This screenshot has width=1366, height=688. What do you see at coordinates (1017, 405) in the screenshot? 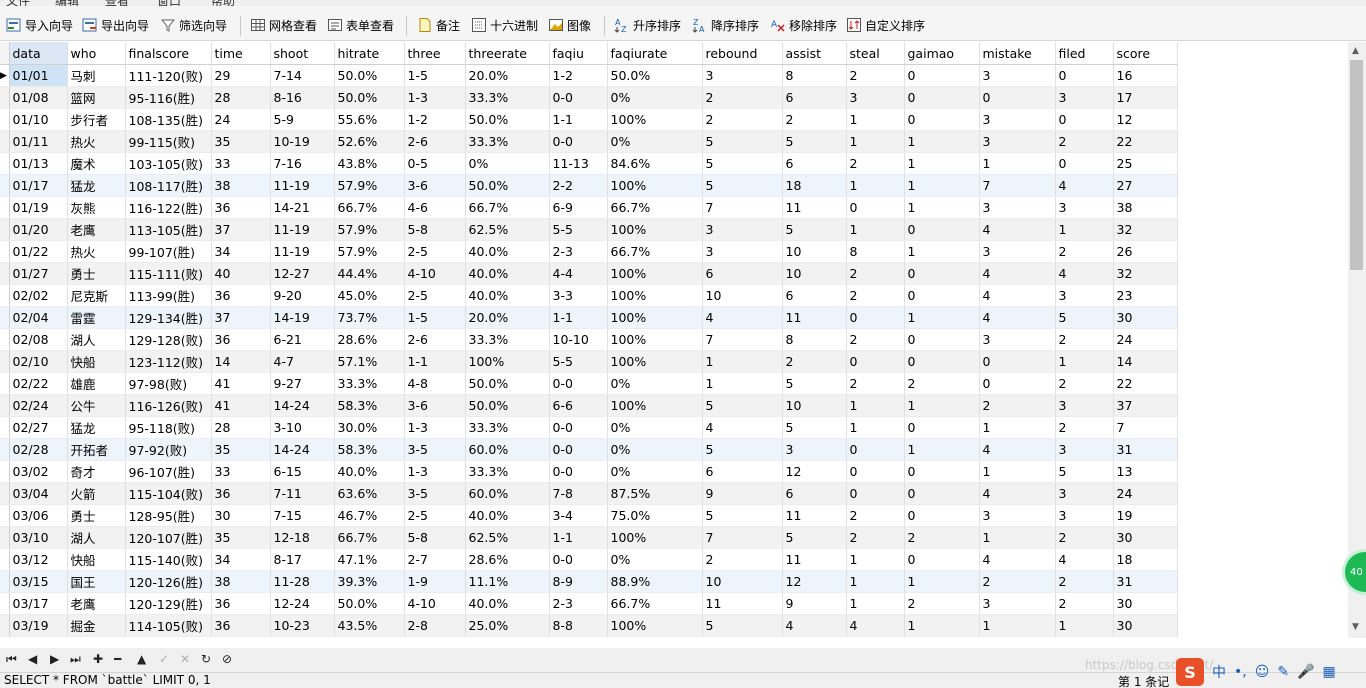
I see `cell-mistake: 2` at bounding box center [1017, 405].